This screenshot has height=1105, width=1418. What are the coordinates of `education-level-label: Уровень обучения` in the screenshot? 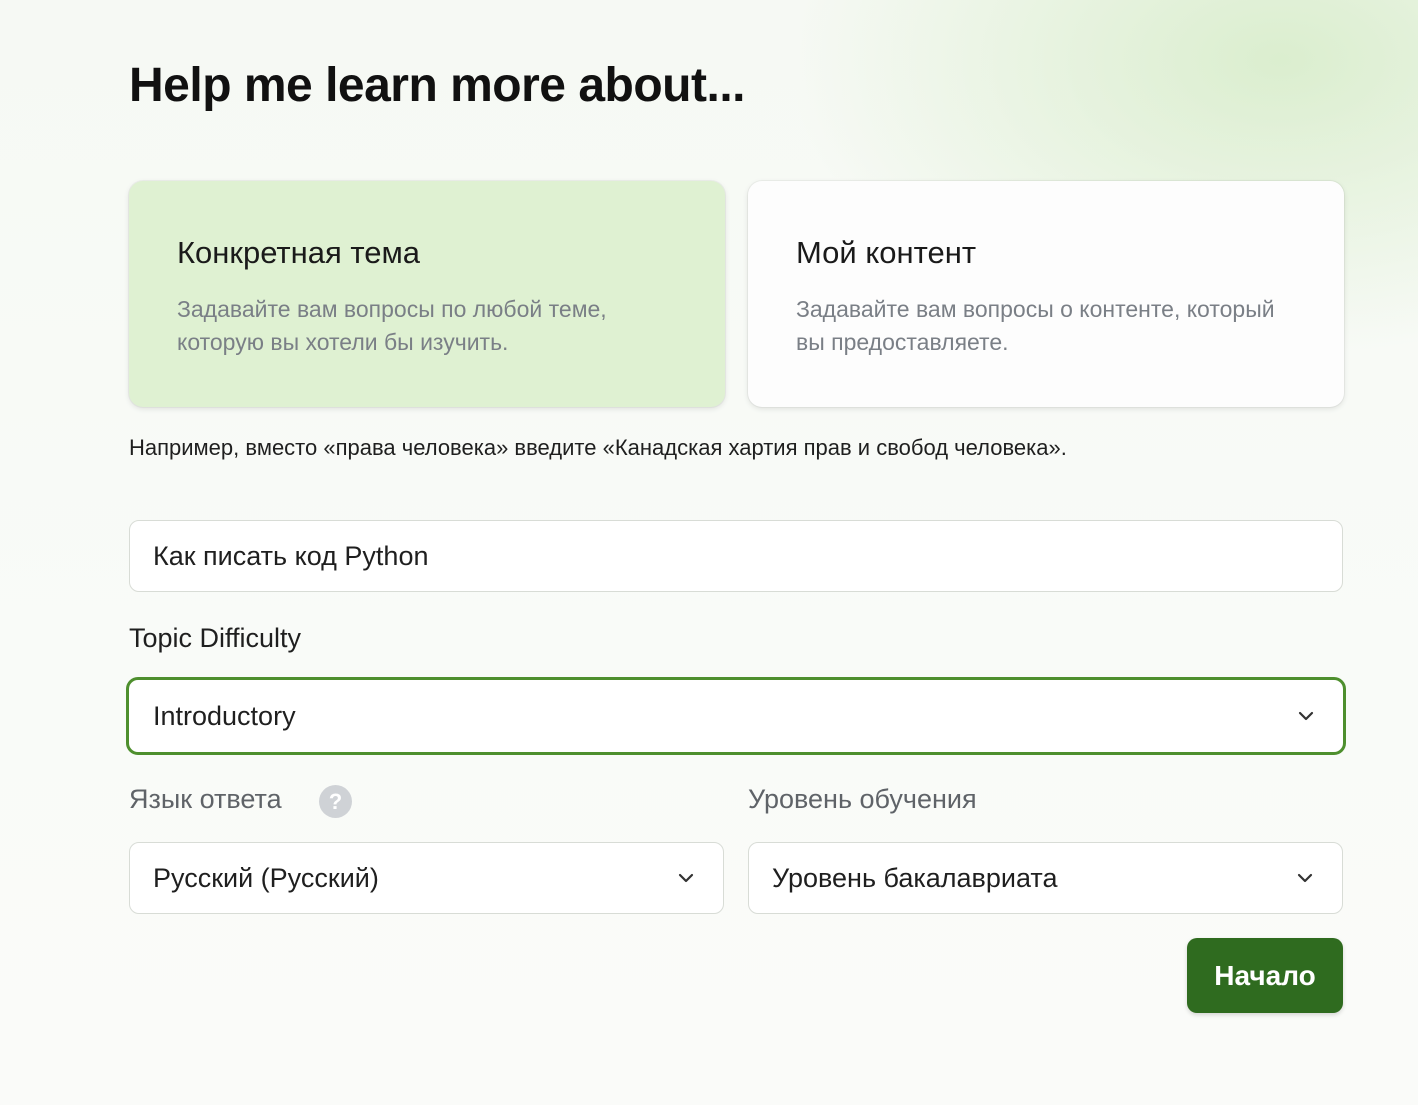 It's located at (862, 799).